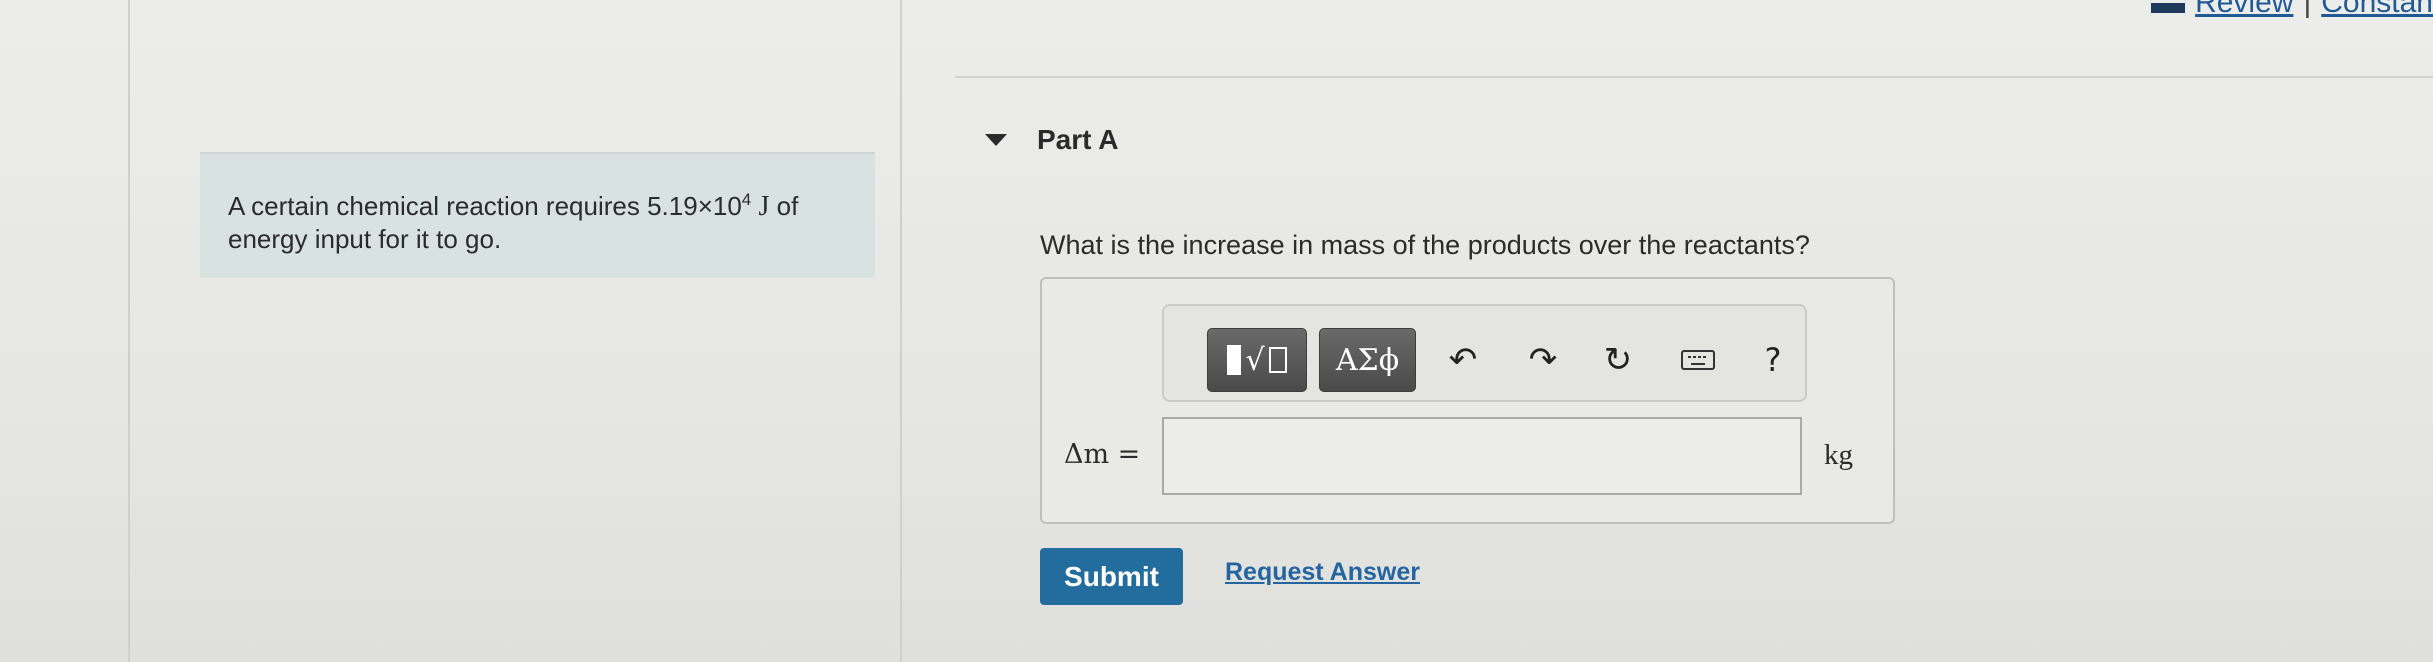 Image resolution: width=2433 pixels, height=662 pixels. I want to click on center-divider, so click(901, 331).